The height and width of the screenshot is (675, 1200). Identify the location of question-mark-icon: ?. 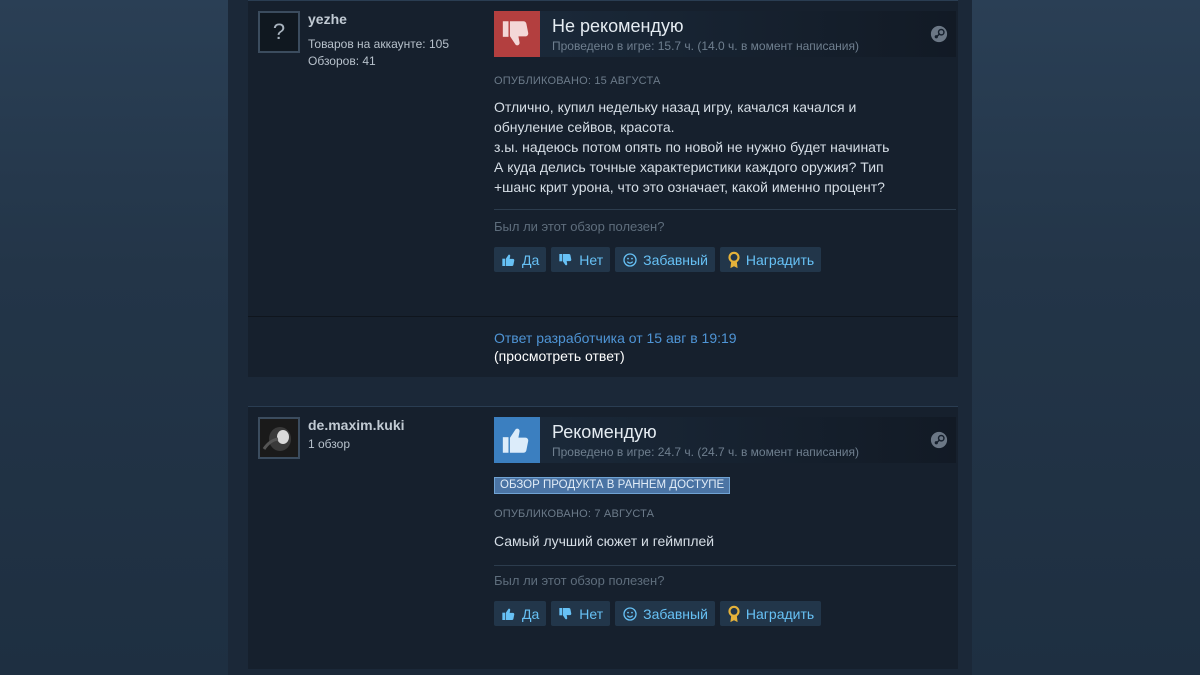
(279, 31).